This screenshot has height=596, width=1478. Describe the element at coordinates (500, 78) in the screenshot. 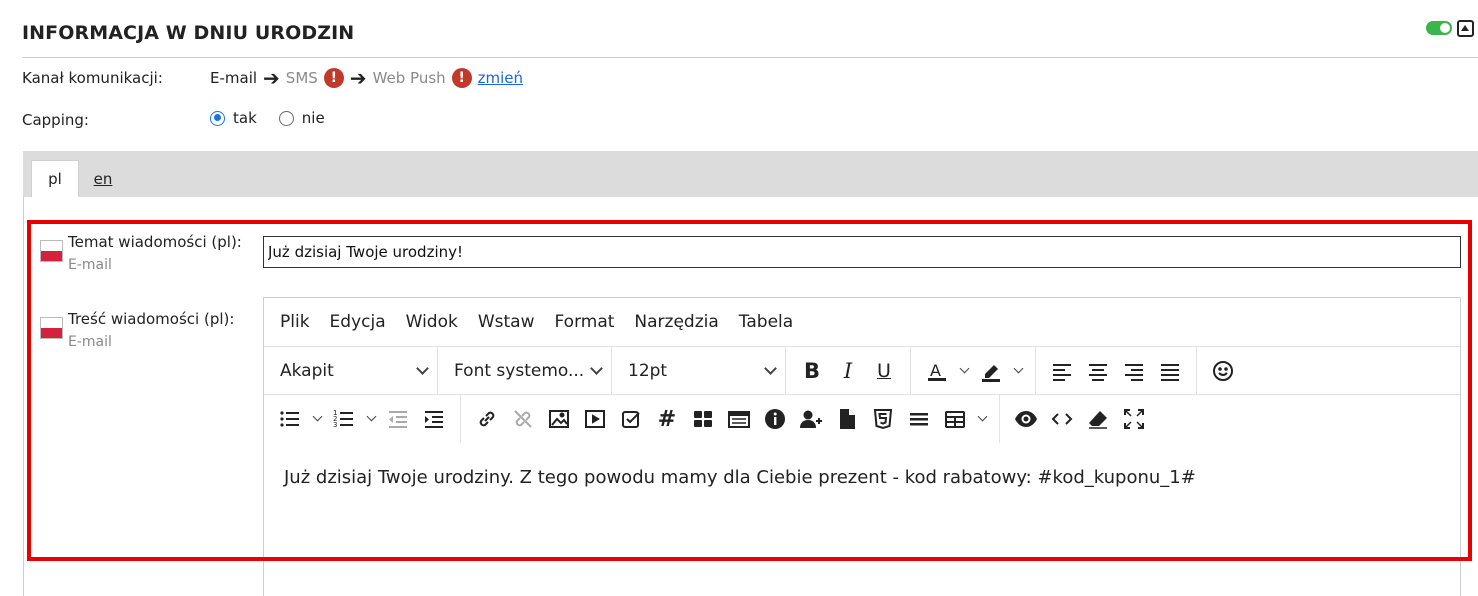

I see `change-channel-link: zmień` at that location.